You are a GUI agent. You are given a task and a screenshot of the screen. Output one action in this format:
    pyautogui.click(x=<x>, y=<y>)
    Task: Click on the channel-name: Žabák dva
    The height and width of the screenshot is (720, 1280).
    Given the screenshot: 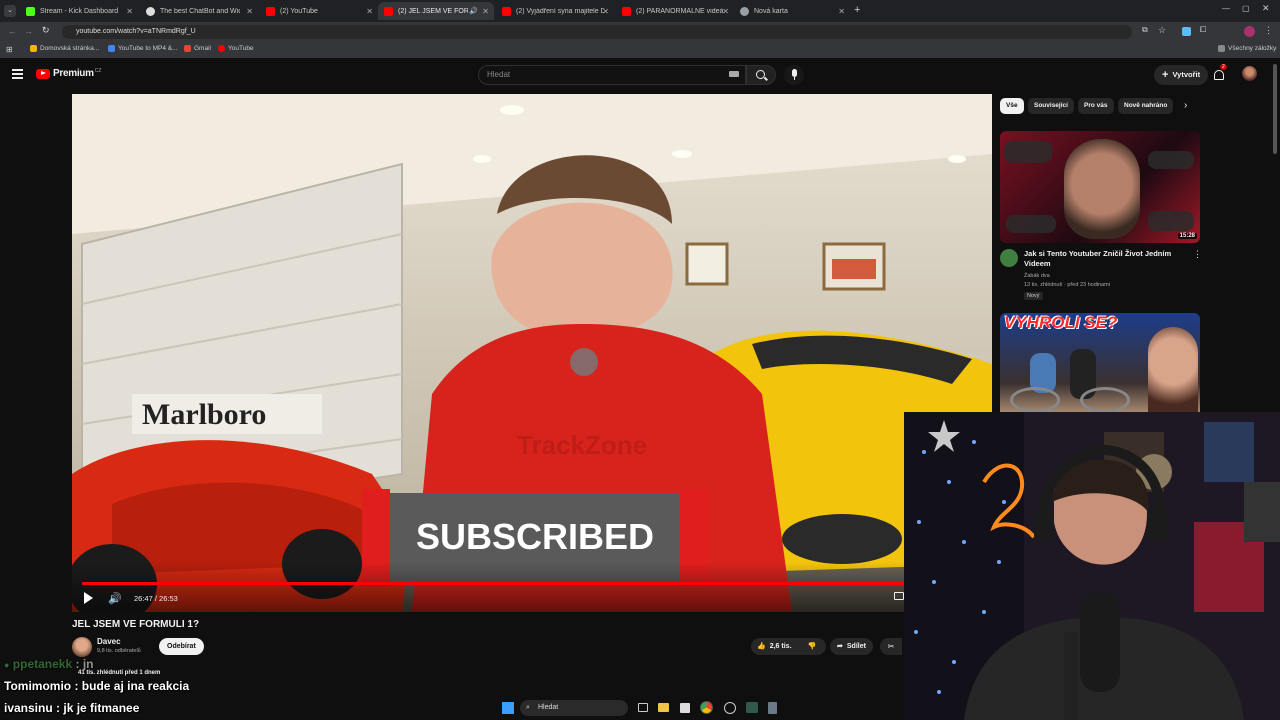 What is the action you would take?
    pyautogui.click(x=1037, y=276)
    